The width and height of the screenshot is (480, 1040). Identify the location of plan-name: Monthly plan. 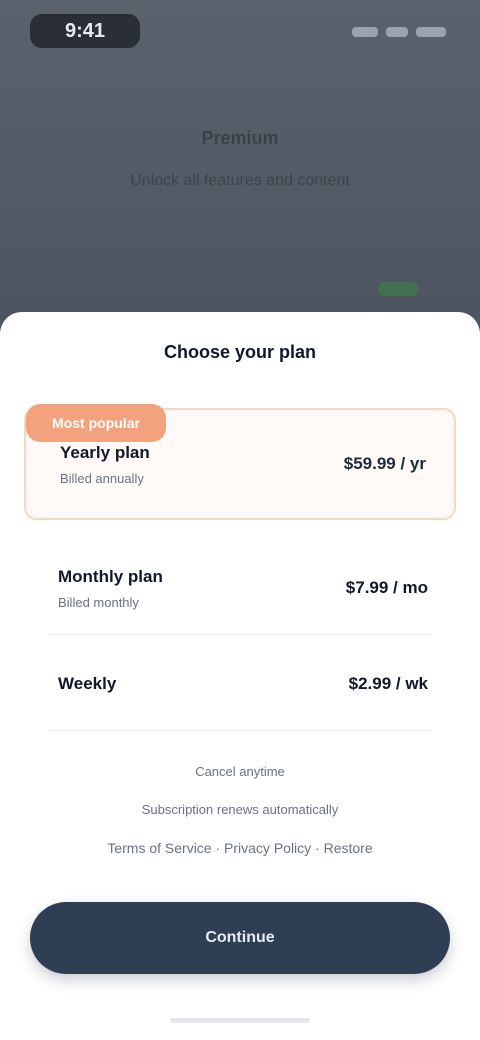
(110, 576).